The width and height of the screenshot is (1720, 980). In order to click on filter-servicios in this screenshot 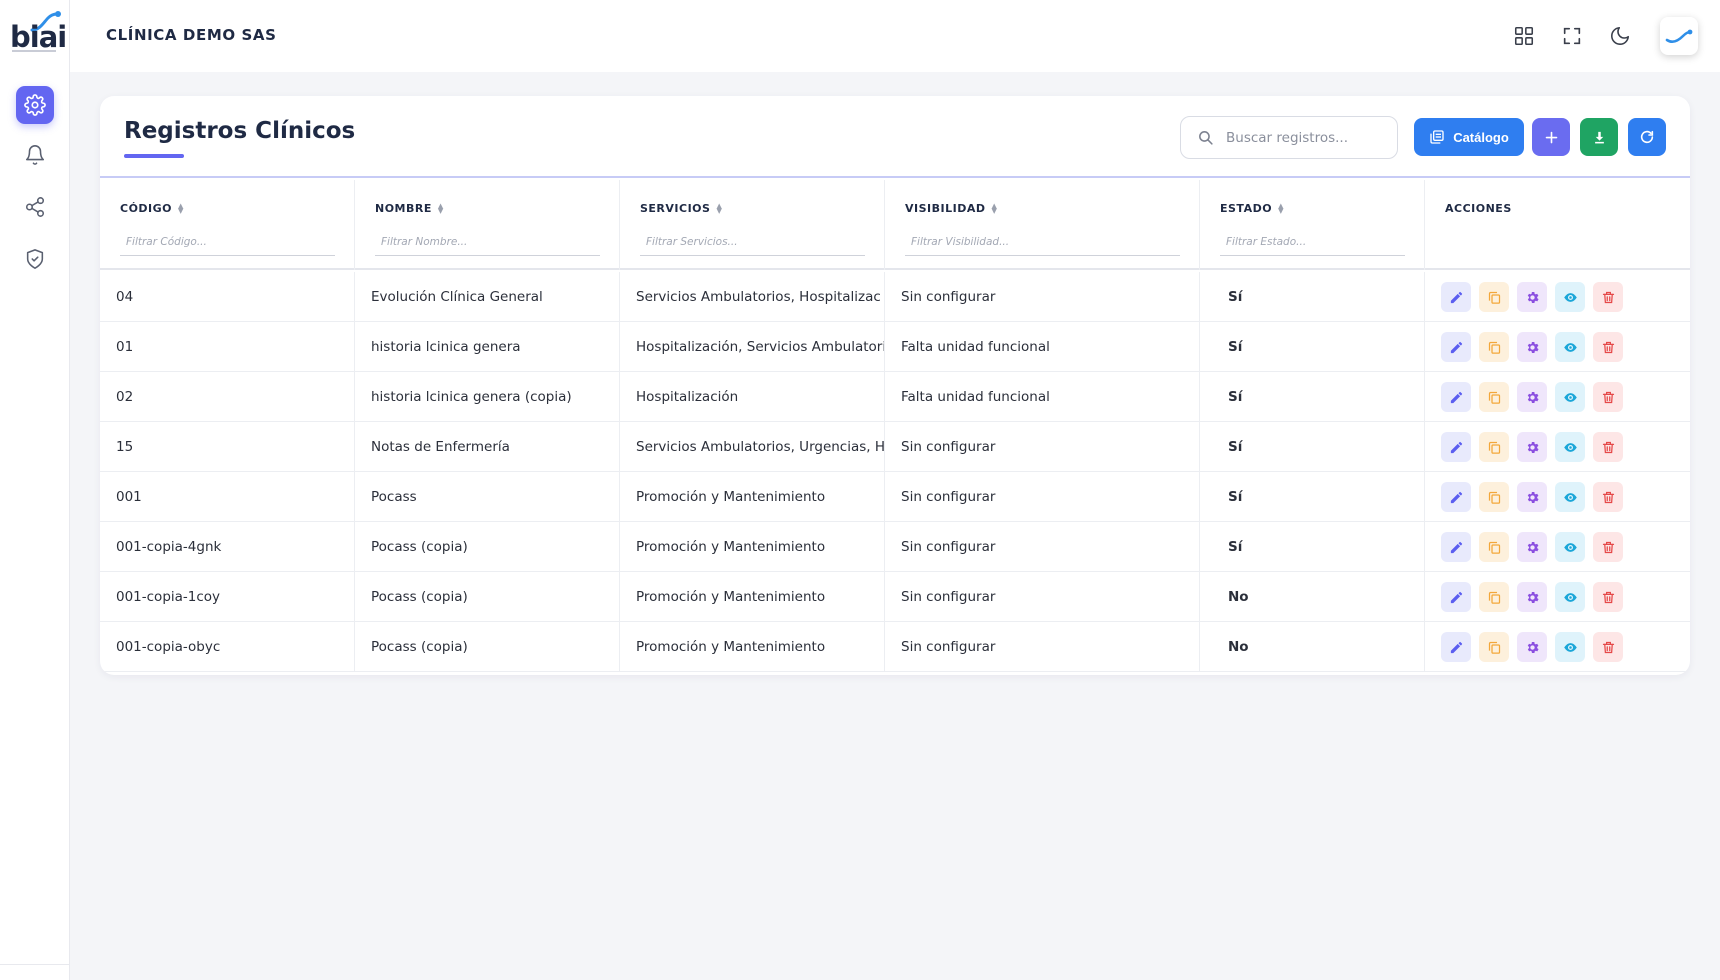, I will do `click(752, 243)`.